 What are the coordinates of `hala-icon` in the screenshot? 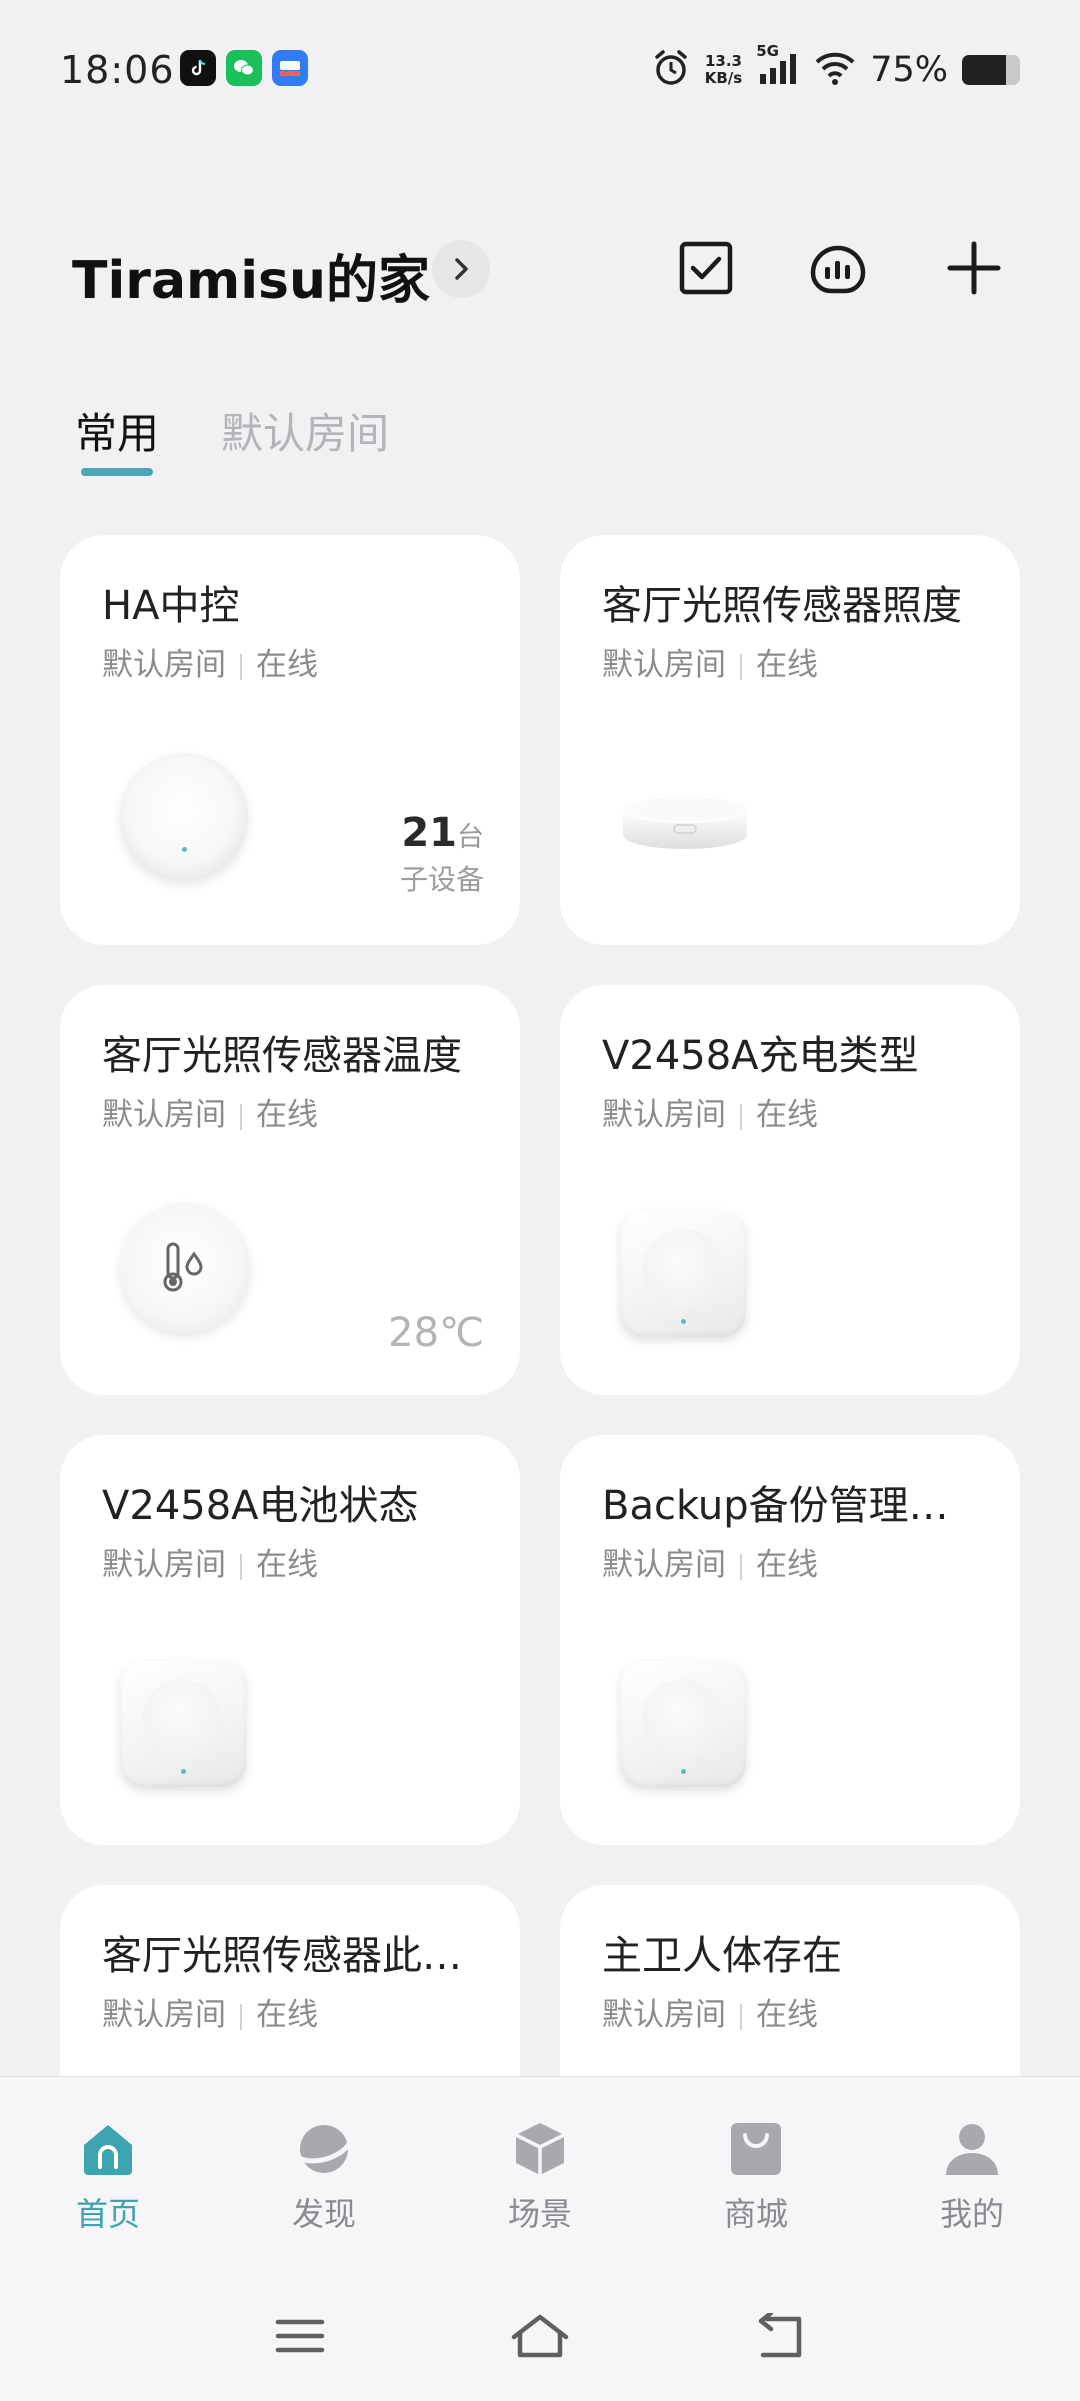 It's located at (290, 68).